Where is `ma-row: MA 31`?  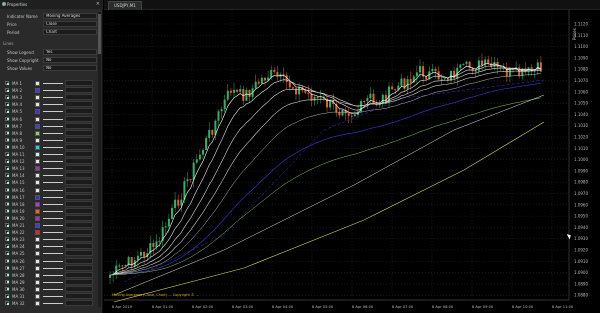 ma-row: MA 31 is located at coordinates (50, 296).